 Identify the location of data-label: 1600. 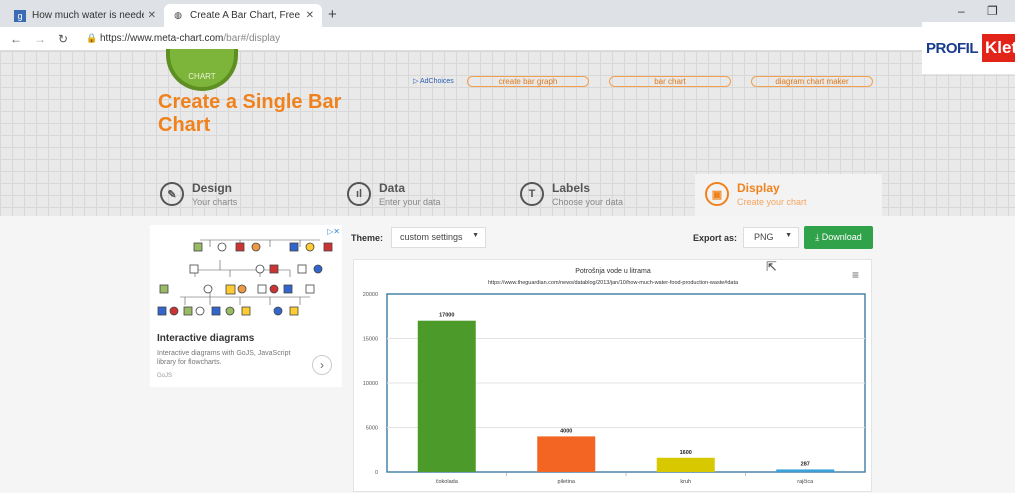
(686, 453).